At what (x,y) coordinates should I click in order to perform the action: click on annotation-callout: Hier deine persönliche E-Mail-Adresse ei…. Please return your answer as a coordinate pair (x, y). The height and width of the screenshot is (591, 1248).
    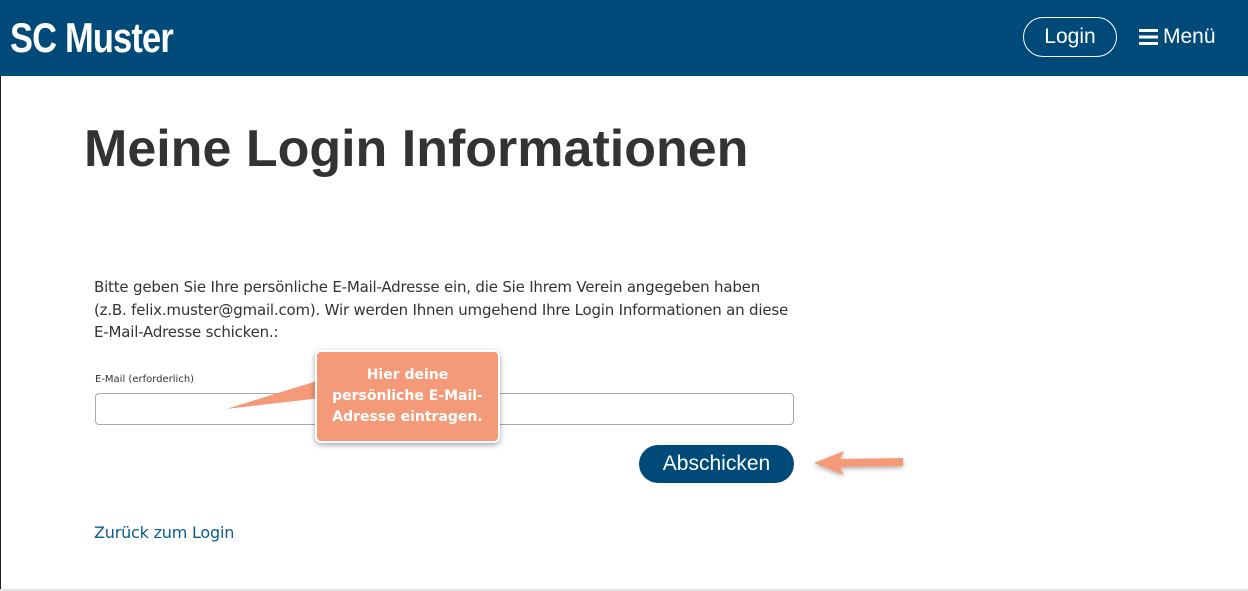
    Looking at the image, I should click on (407, 396).